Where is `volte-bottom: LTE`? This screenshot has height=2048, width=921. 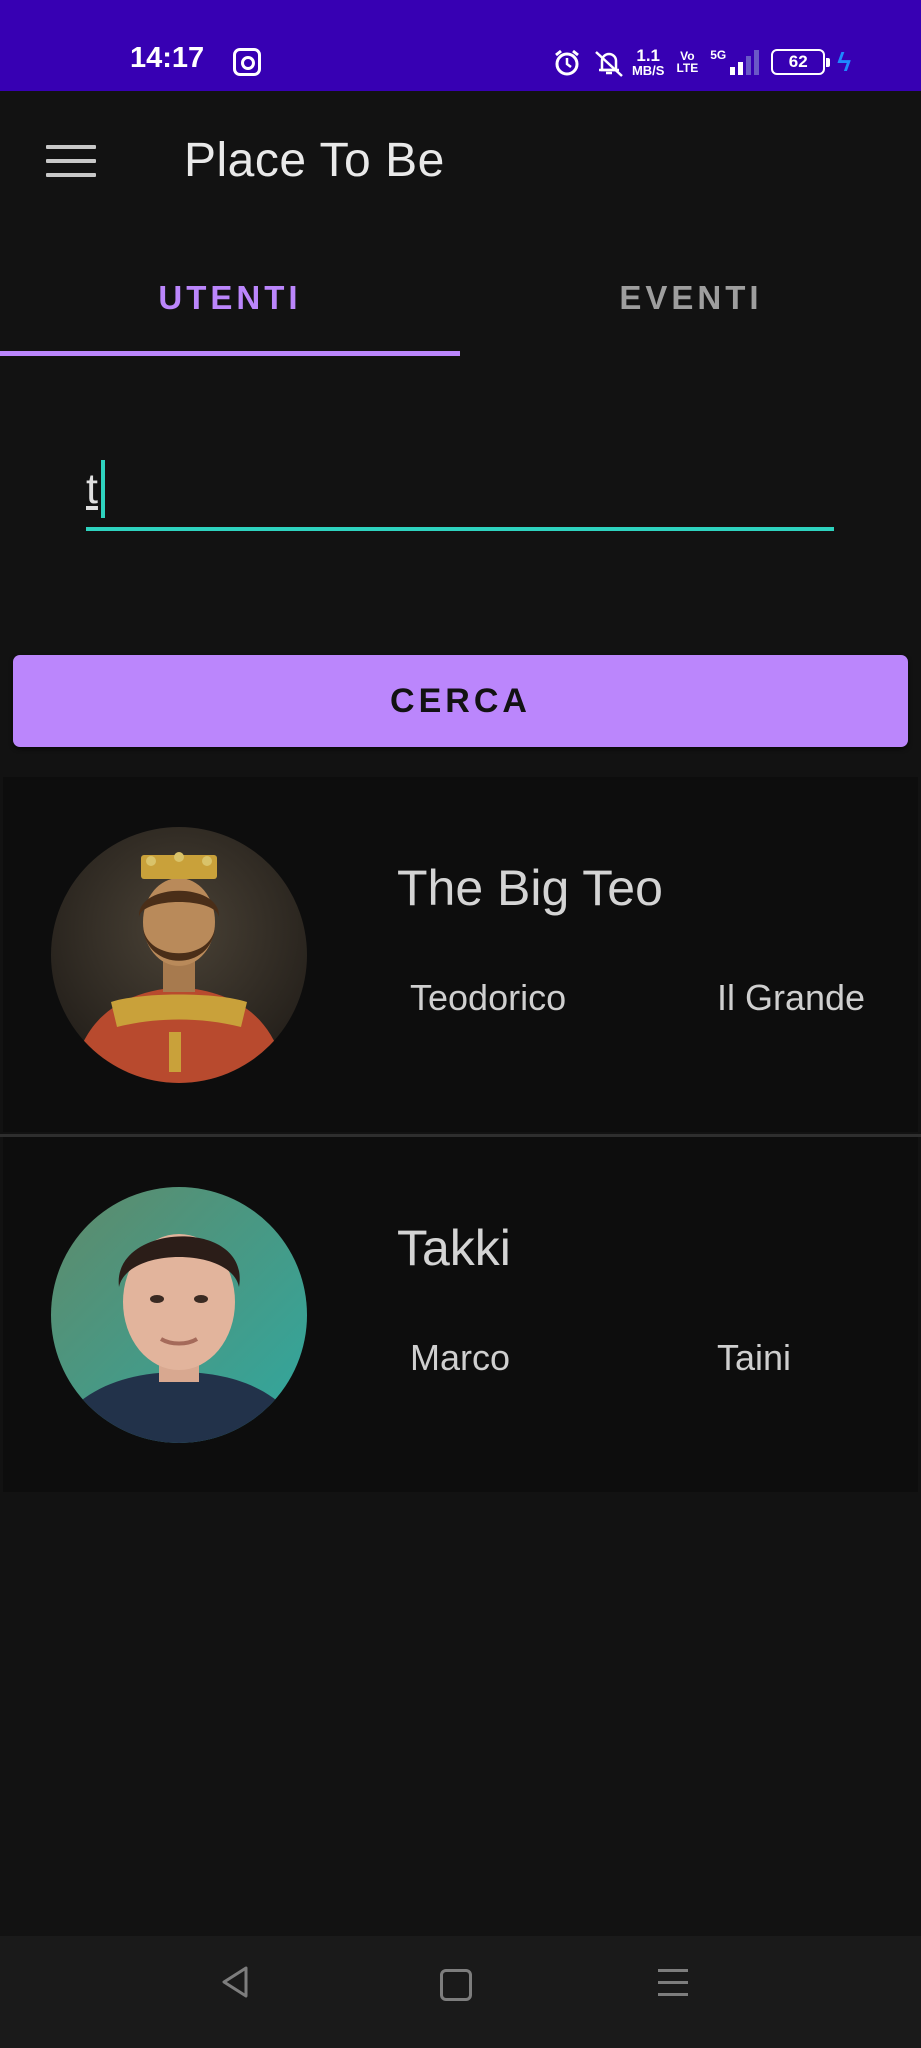
volte-bottom: LTE is located at coordinates (687, 68).